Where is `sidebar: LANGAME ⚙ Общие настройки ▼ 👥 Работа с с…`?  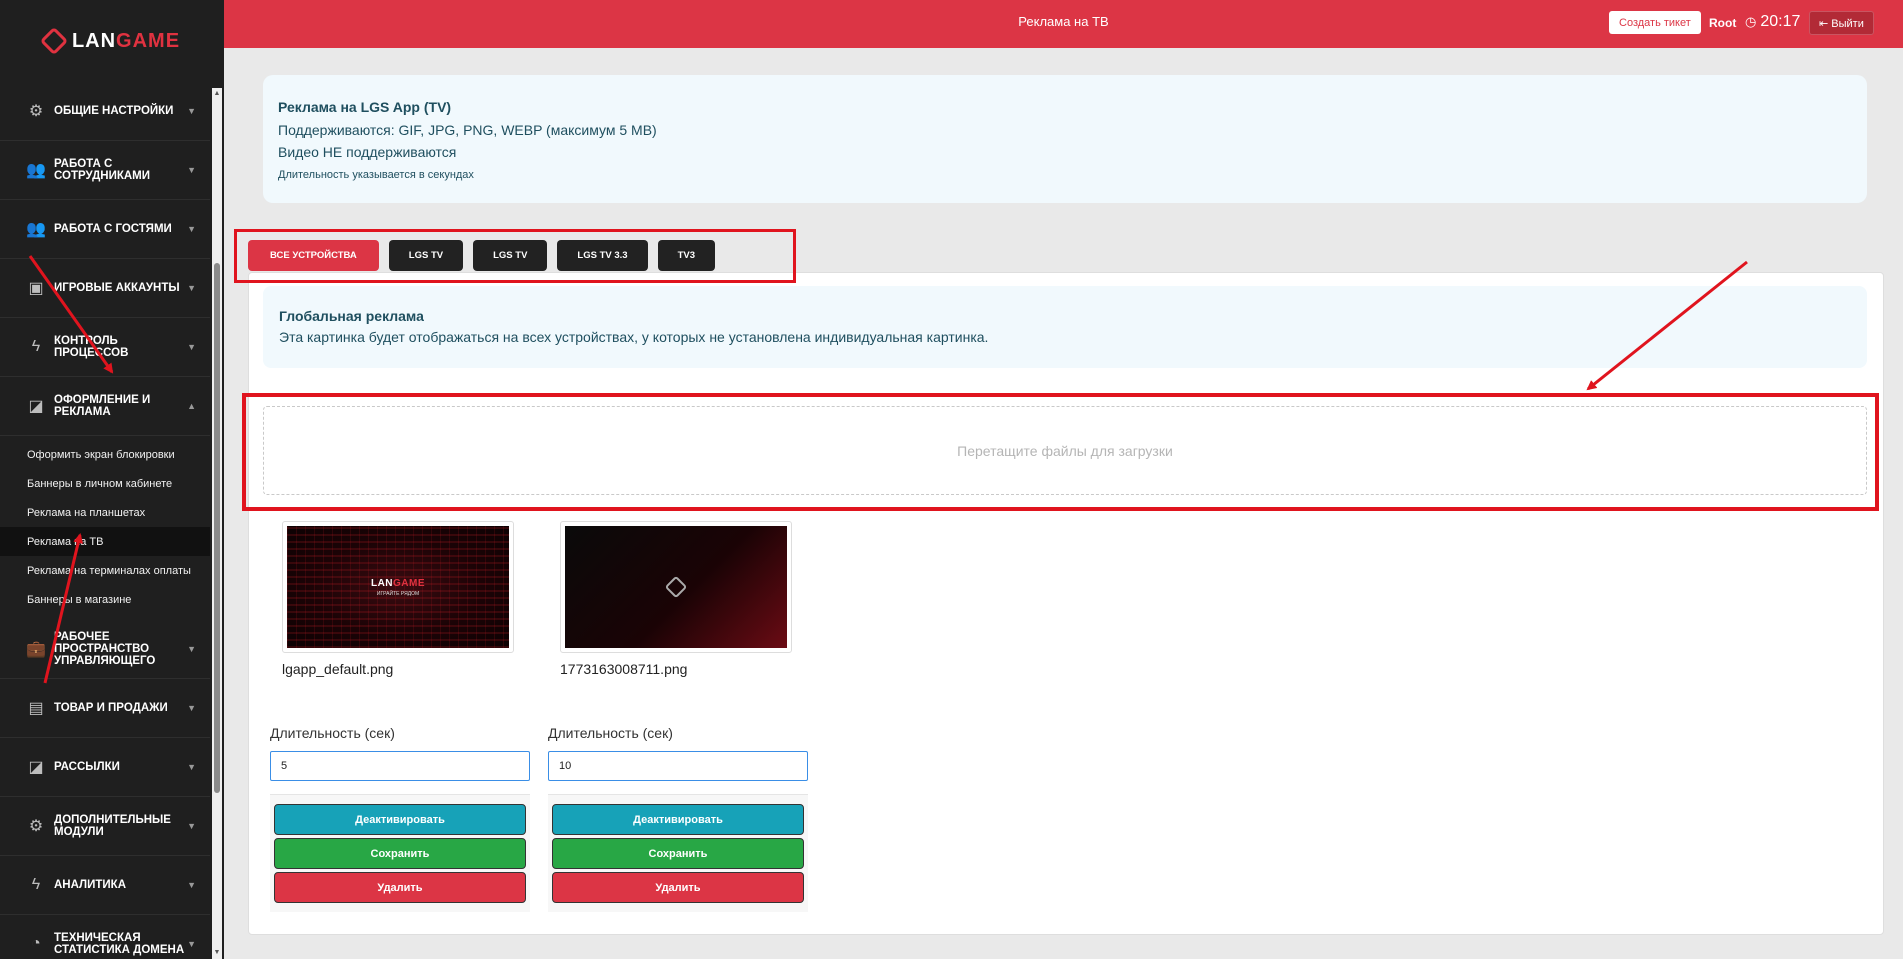
sidebar: LANGAME ⚙ Общие настройки ▼ 👥 Работа с с… is located at coordinates (112, 479).